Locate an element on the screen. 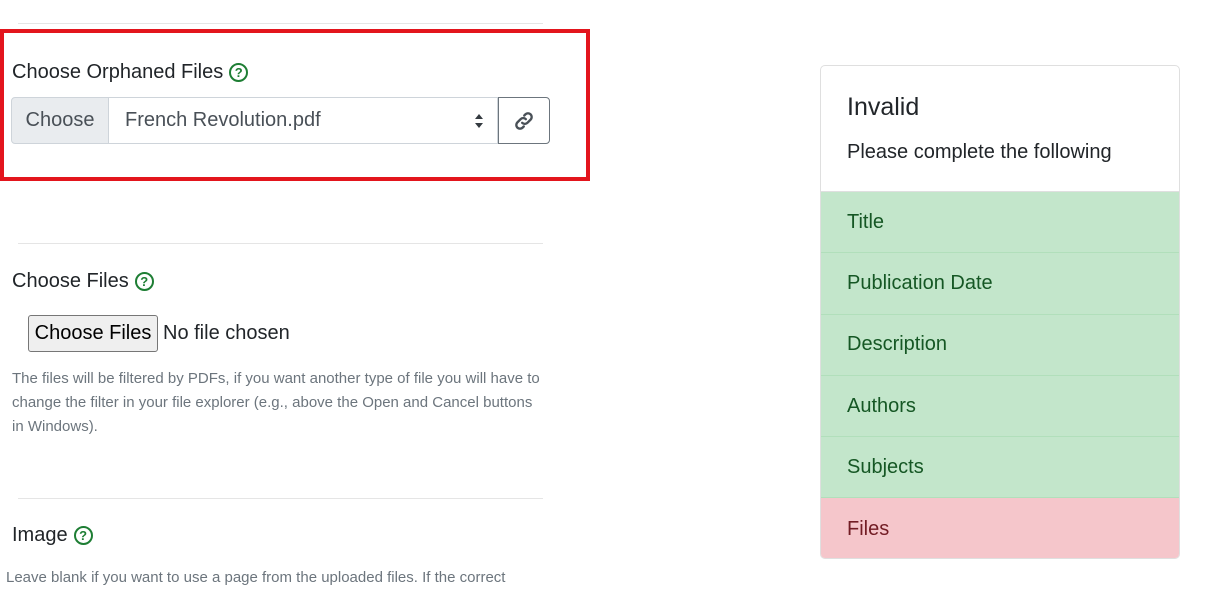 This screenshot has width=1205, height=590. orphaned-files-input-group: Choose French Revolution.pdf is located at coordinates (280, 120).